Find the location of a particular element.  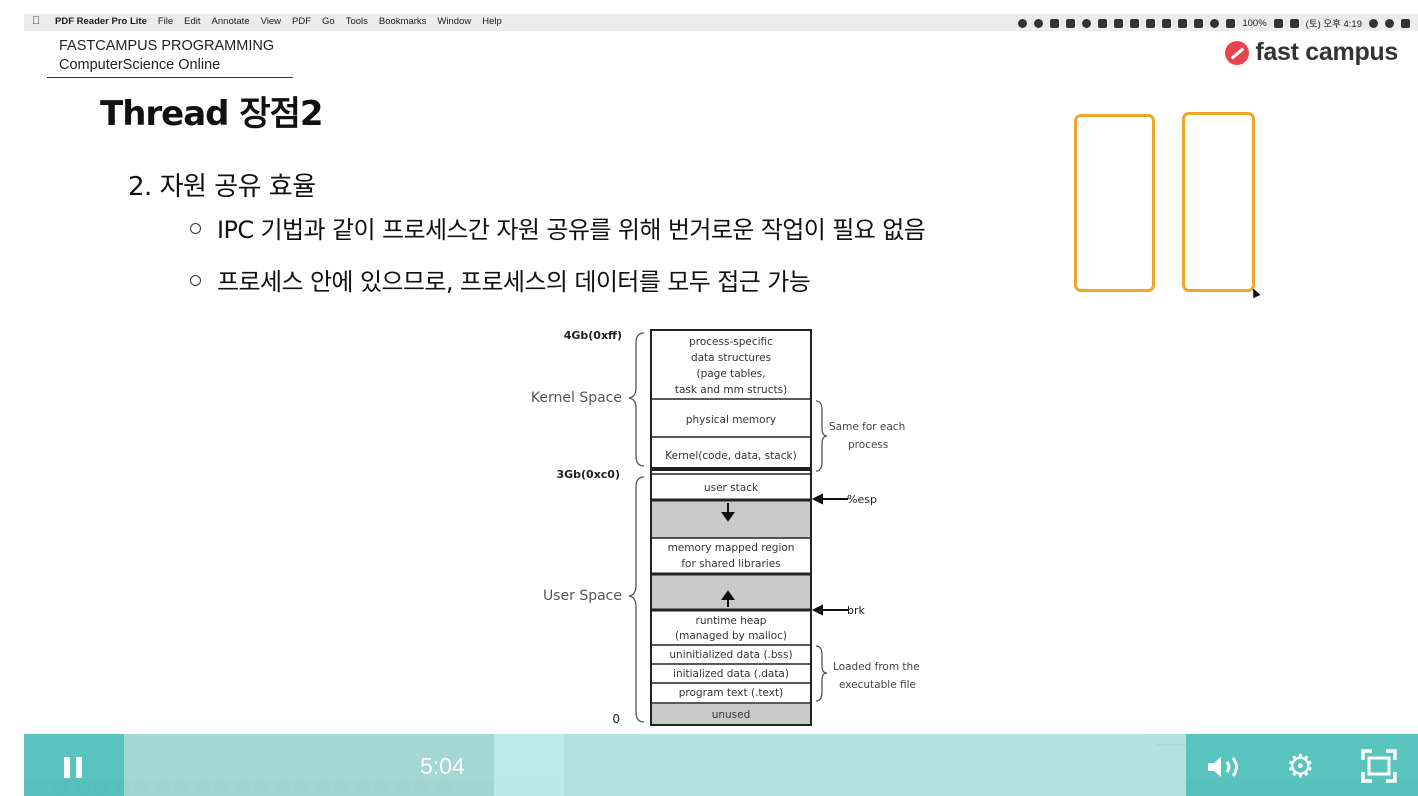

loaded-brace is located at coordinates (821, 673).